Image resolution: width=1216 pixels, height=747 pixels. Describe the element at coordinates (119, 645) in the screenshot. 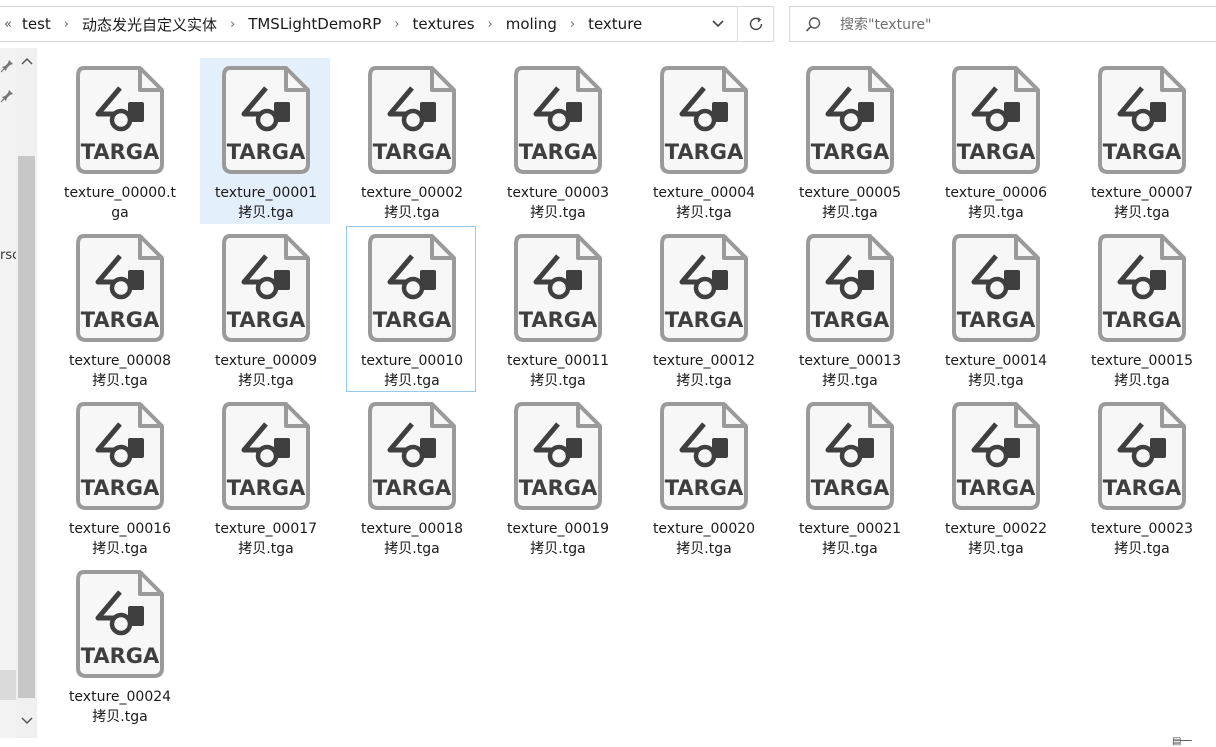

I see `file-item: TARGA texture_00024 拷贝.tga` at that location.